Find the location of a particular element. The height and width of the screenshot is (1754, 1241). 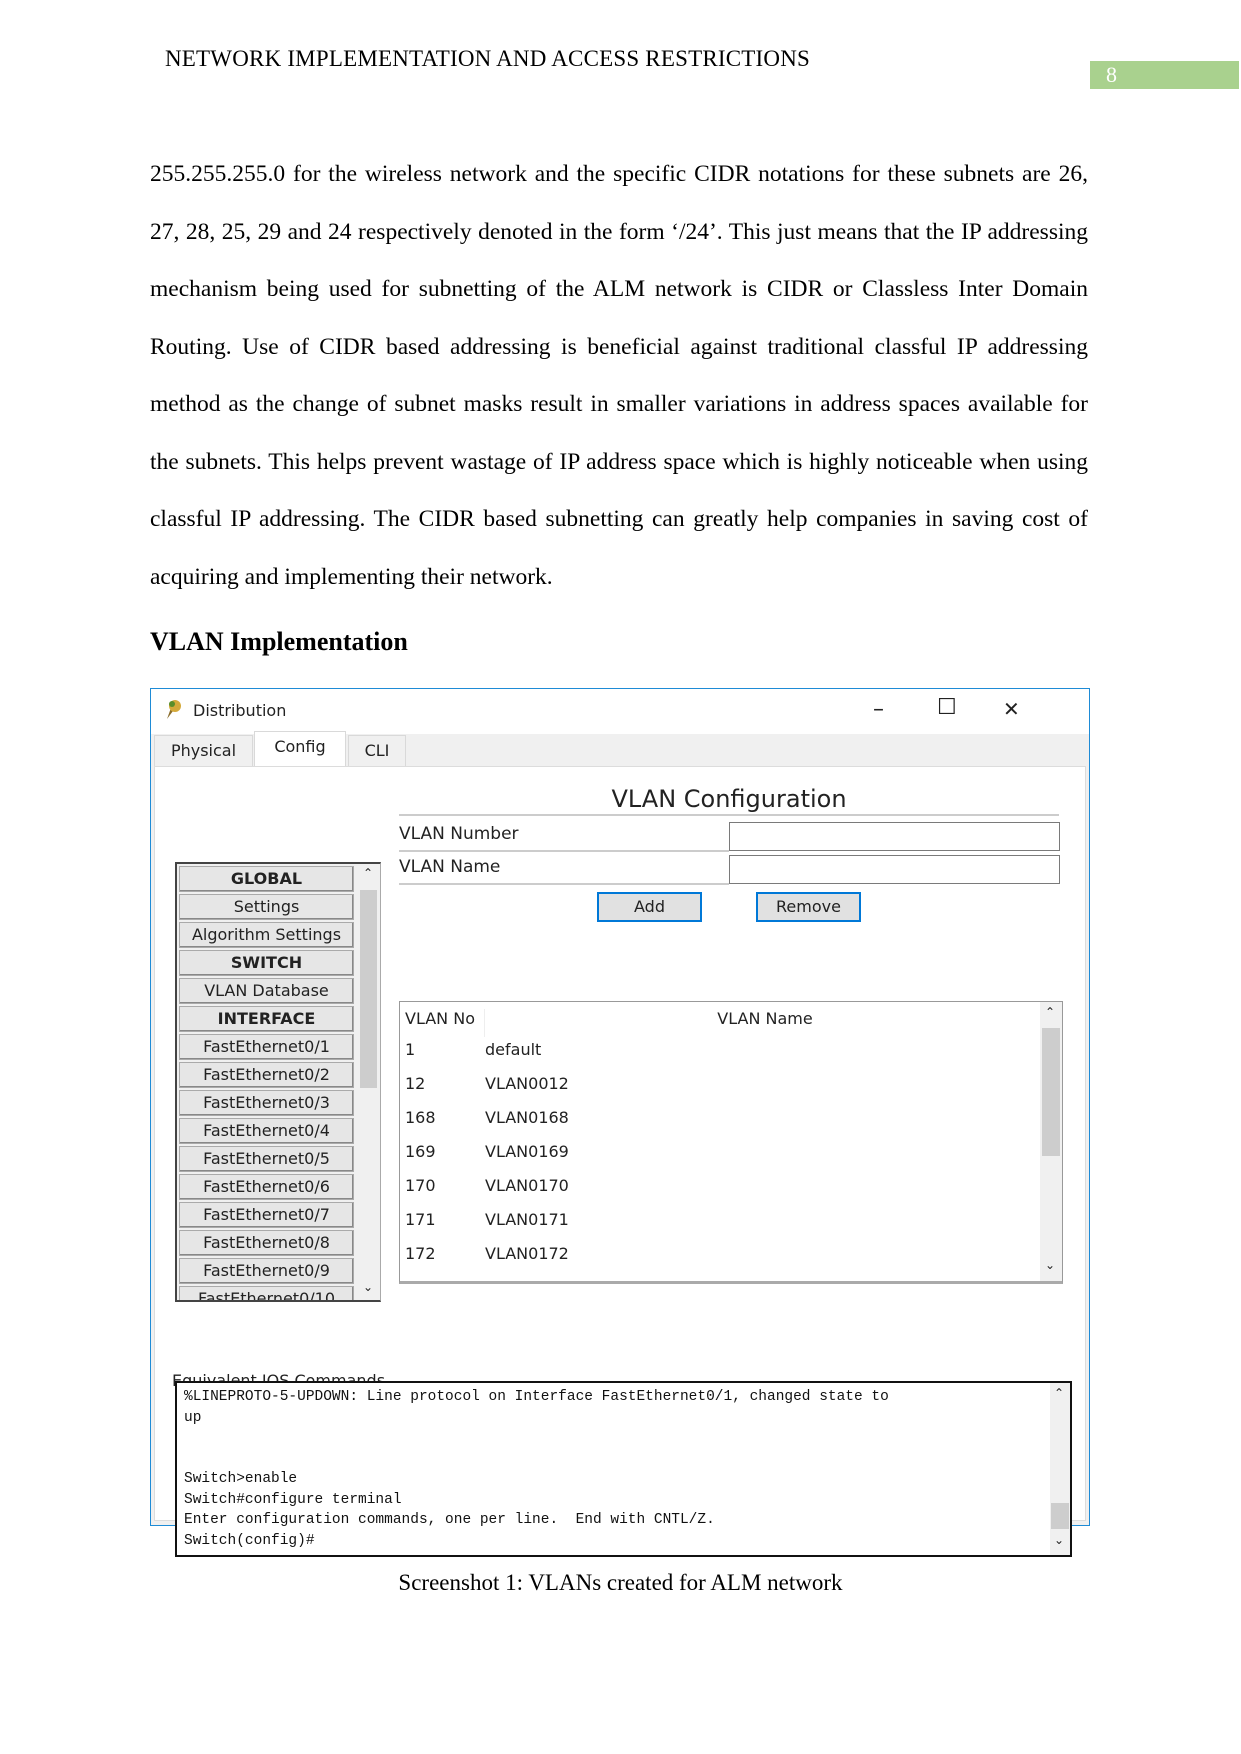

sidebar-item: FastEthernet0/9 is located at coordinates (266, 1271).